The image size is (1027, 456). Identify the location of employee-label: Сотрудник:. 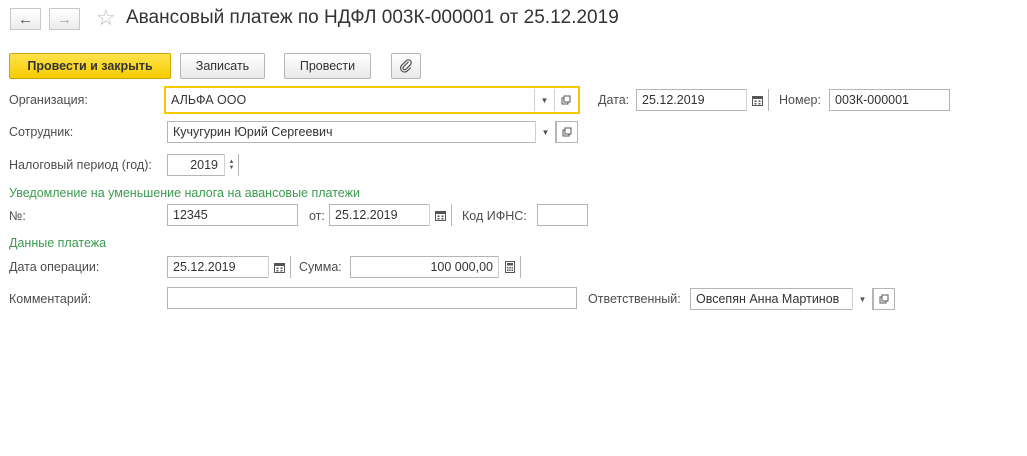
(41, 132).